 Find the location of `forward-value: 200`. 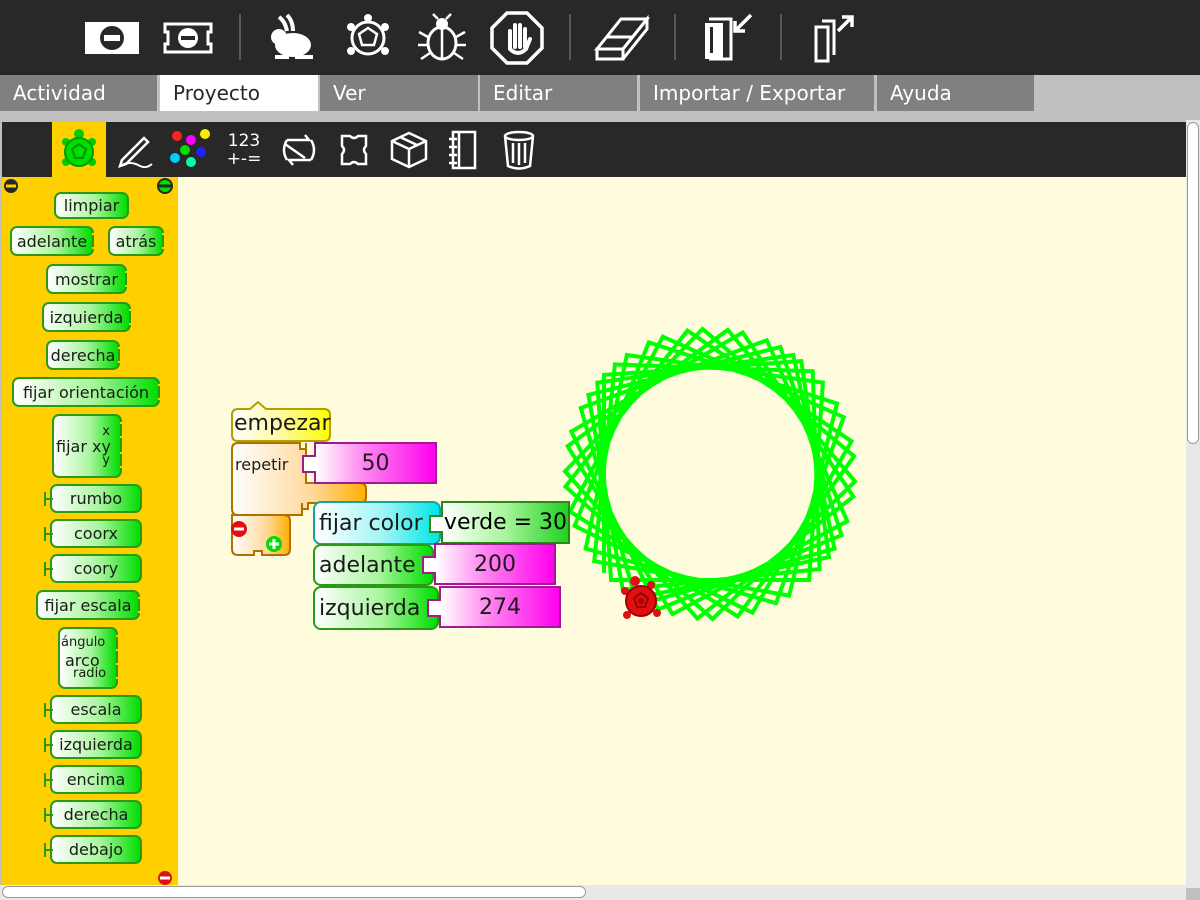

forward-value: 200 is located at coordinates (489, 564).